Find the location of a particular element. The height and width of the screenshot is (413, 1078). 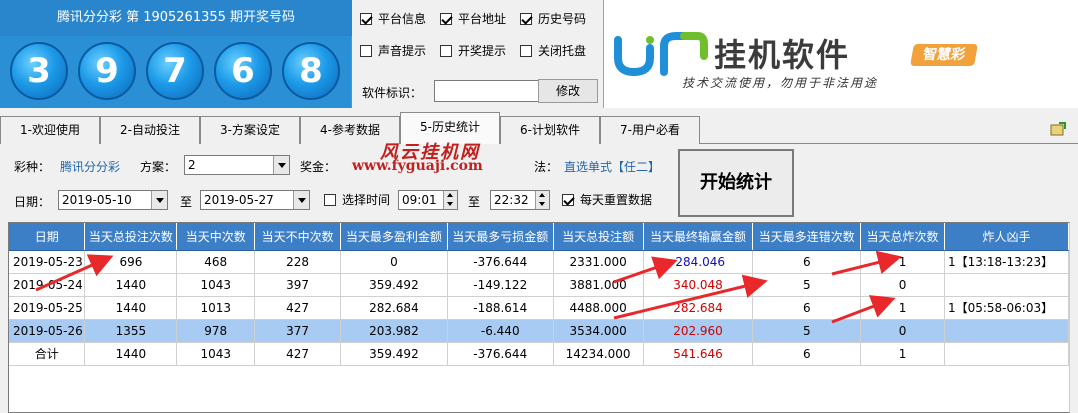

logo-slogan: 技术交流使用，勿用于非法用途 is located at coordinates (780, 83).